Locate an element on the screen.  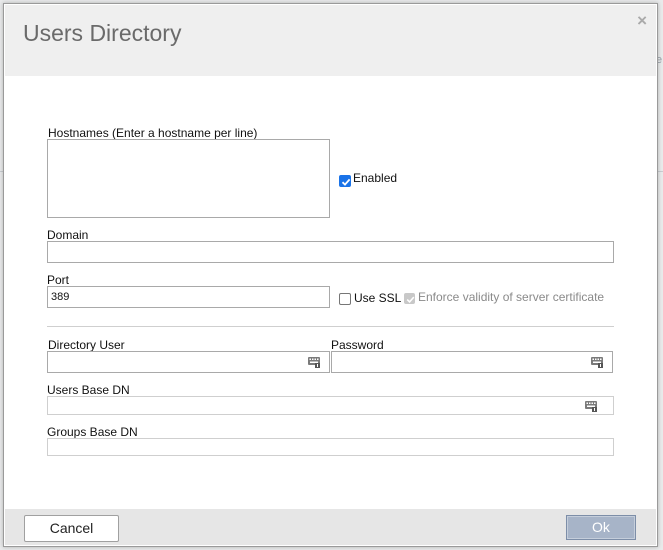
cancel-button: Cancel is located at coordinates (71, 528).